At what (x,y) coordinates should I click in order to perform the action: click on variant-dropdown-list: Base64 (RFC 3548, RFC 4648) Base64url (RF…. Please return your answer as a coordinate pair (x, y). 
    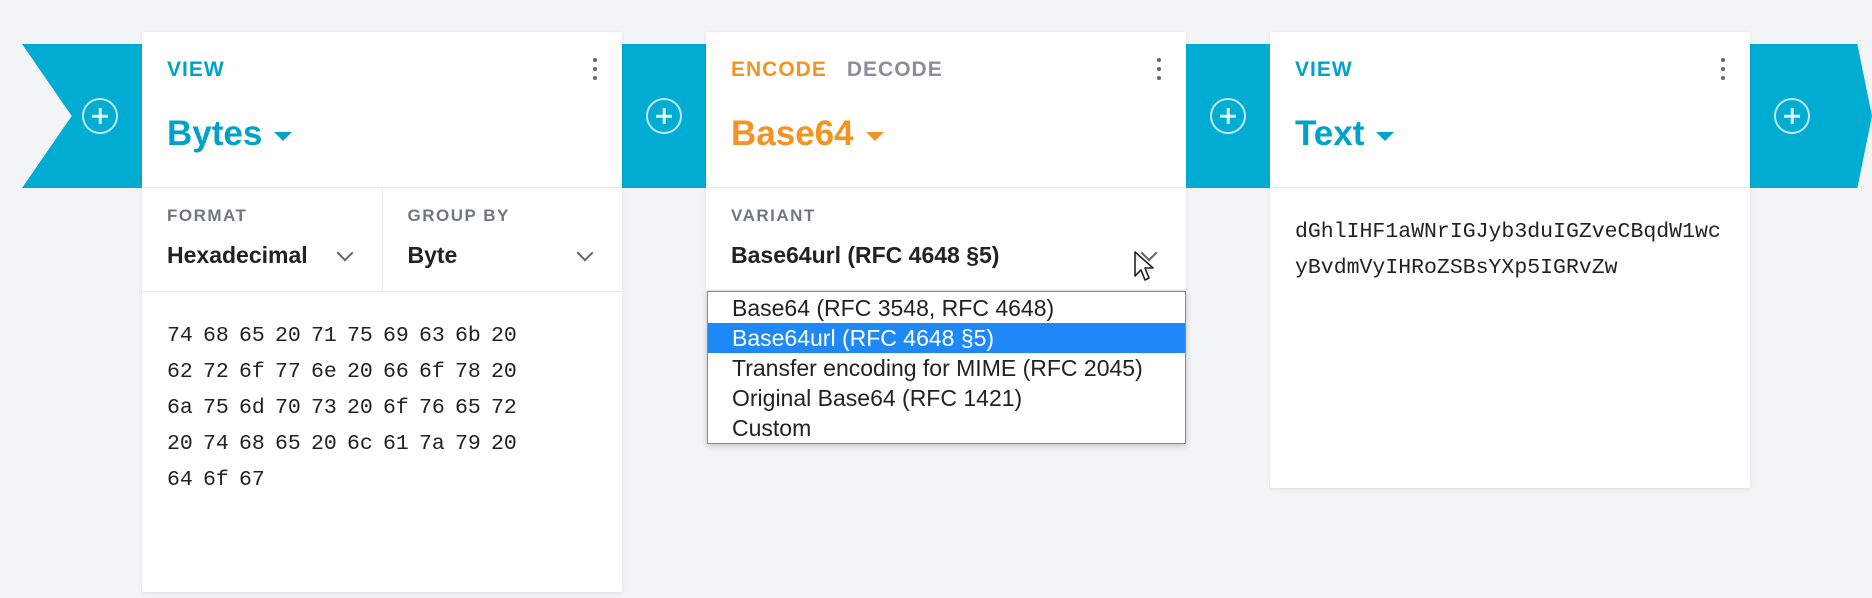
    Looking at the image, I should click on (946, 367).